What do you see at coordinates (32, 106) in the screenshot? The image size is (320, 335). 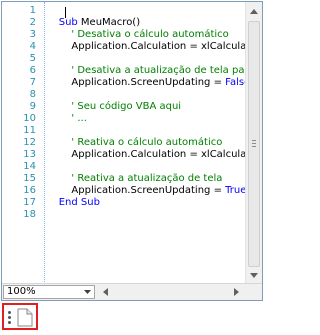 I see `line-number: 9` at bounding box center [32, 106].